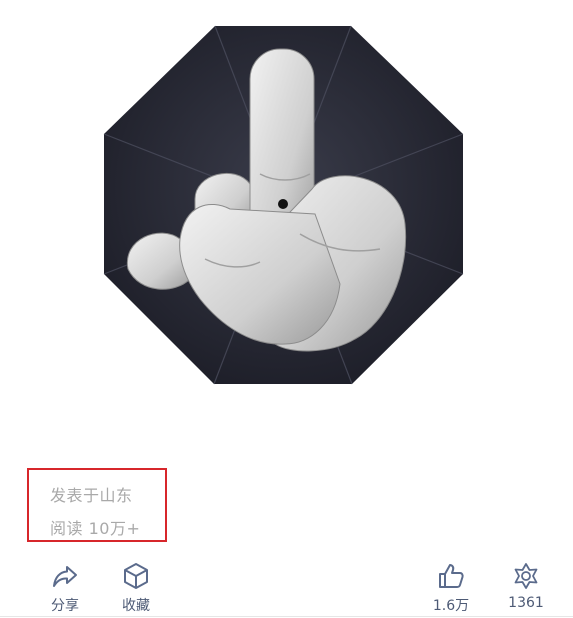 Image resolution: width=573 pixels, height=618 pixels. Describe the element at coordinates (65, 576) in the screenshot. I see `share-arrow-icon` at that location.